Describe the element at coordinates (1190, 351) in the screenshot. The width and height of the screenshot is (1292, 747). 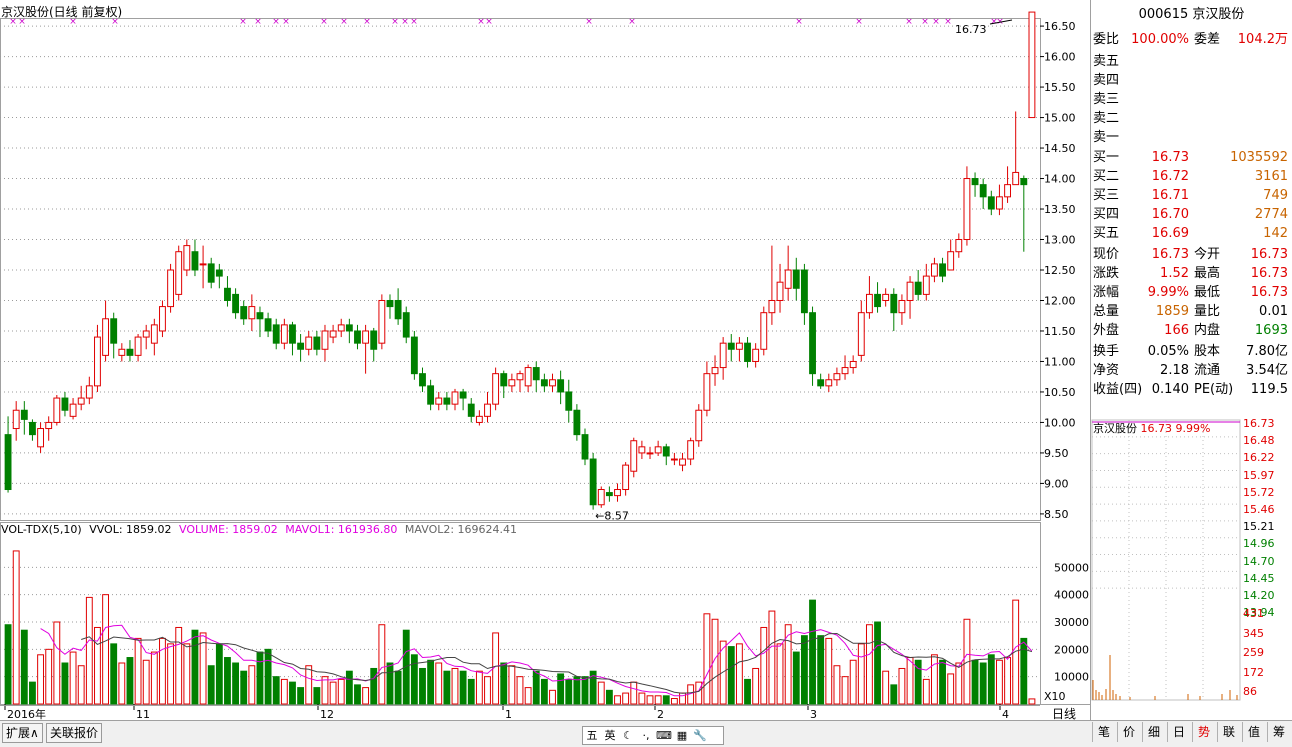
I see `fin-row-0: 换手 0.05% 股本 7.80亿` at that location.